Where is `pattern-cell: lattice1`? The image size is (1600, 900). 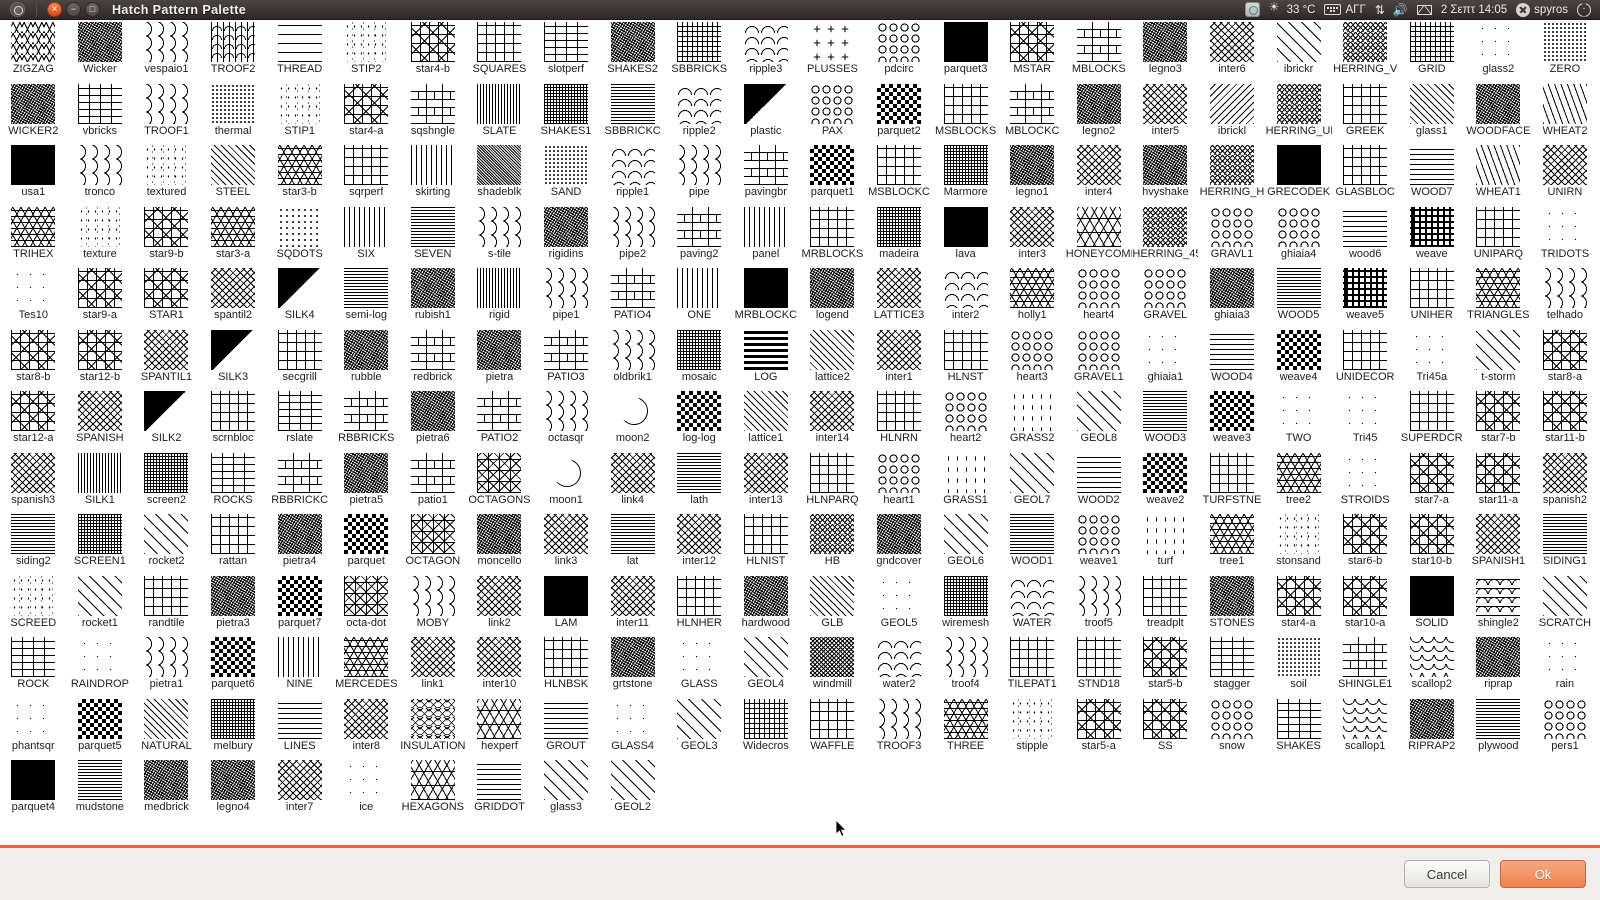 pattern-cell: lattice1 is located at coordinates (766, 420).